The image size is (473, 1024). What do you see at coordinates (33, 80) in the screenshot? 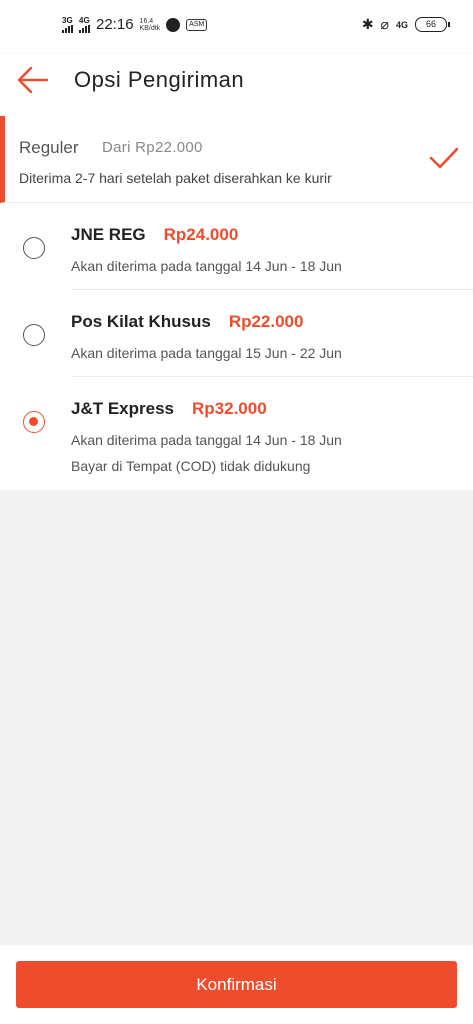
I see `back-arrow-icon` at bounding box center [33, 80].